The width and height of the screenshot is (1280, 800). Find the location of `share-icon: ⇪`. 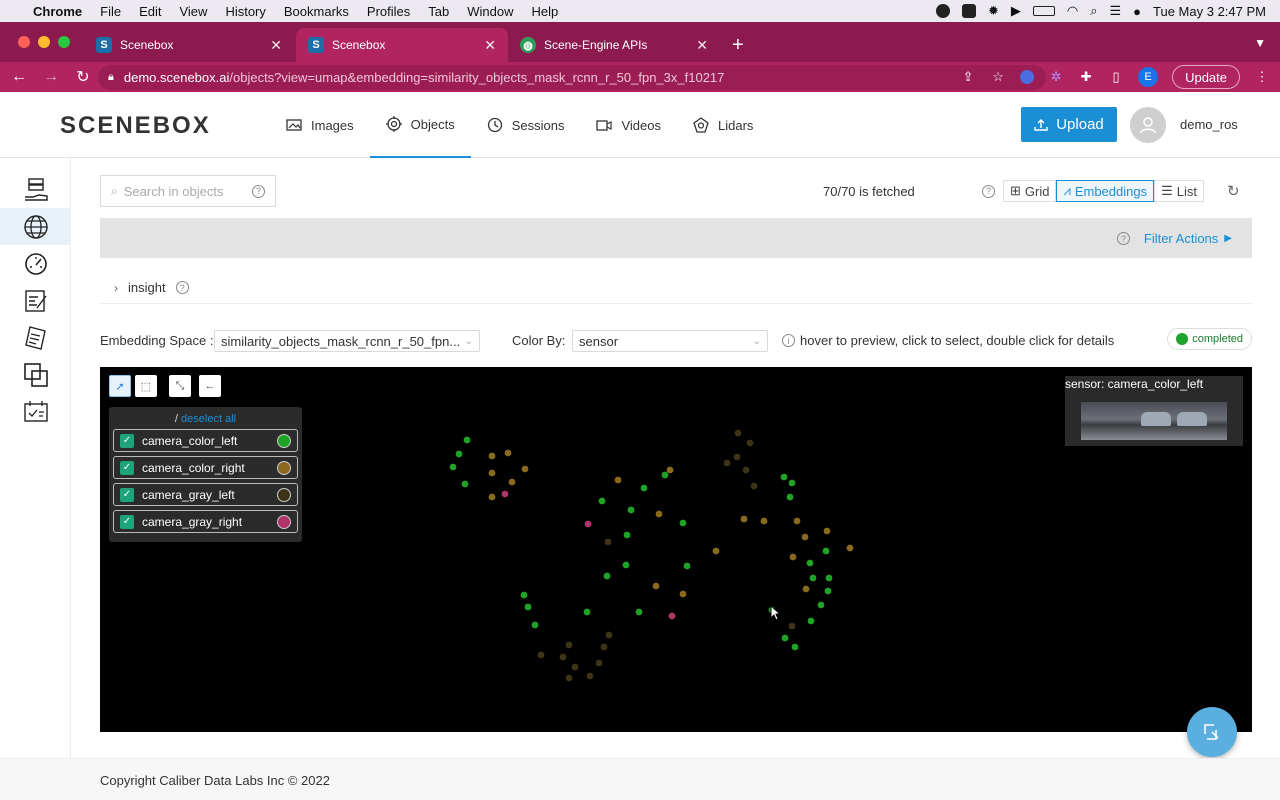

share-icon: ⇪ is located at coordinates (968, 77).